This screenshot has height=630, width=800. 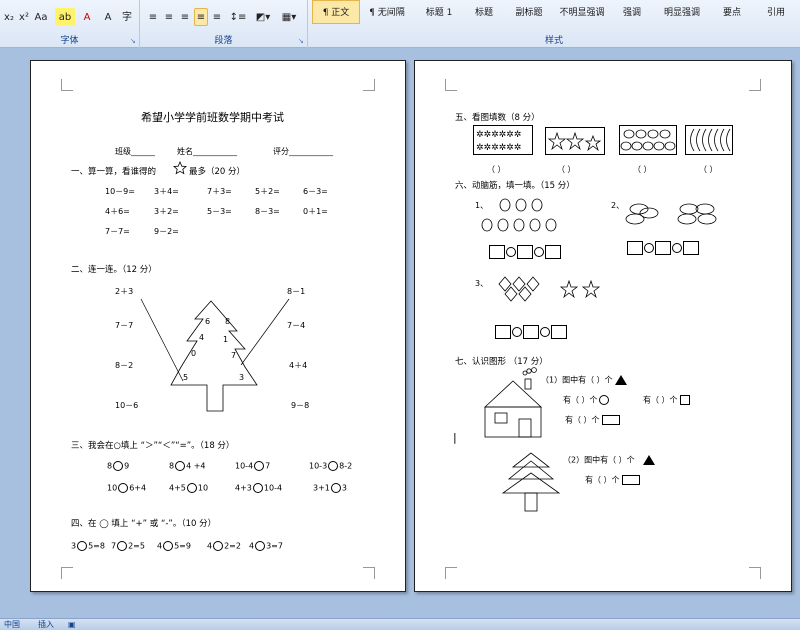 What do you see at coordinates (120, 191) in the screenshot?
I see `math-problem: 10－9=` at bounding box center [120, 191].